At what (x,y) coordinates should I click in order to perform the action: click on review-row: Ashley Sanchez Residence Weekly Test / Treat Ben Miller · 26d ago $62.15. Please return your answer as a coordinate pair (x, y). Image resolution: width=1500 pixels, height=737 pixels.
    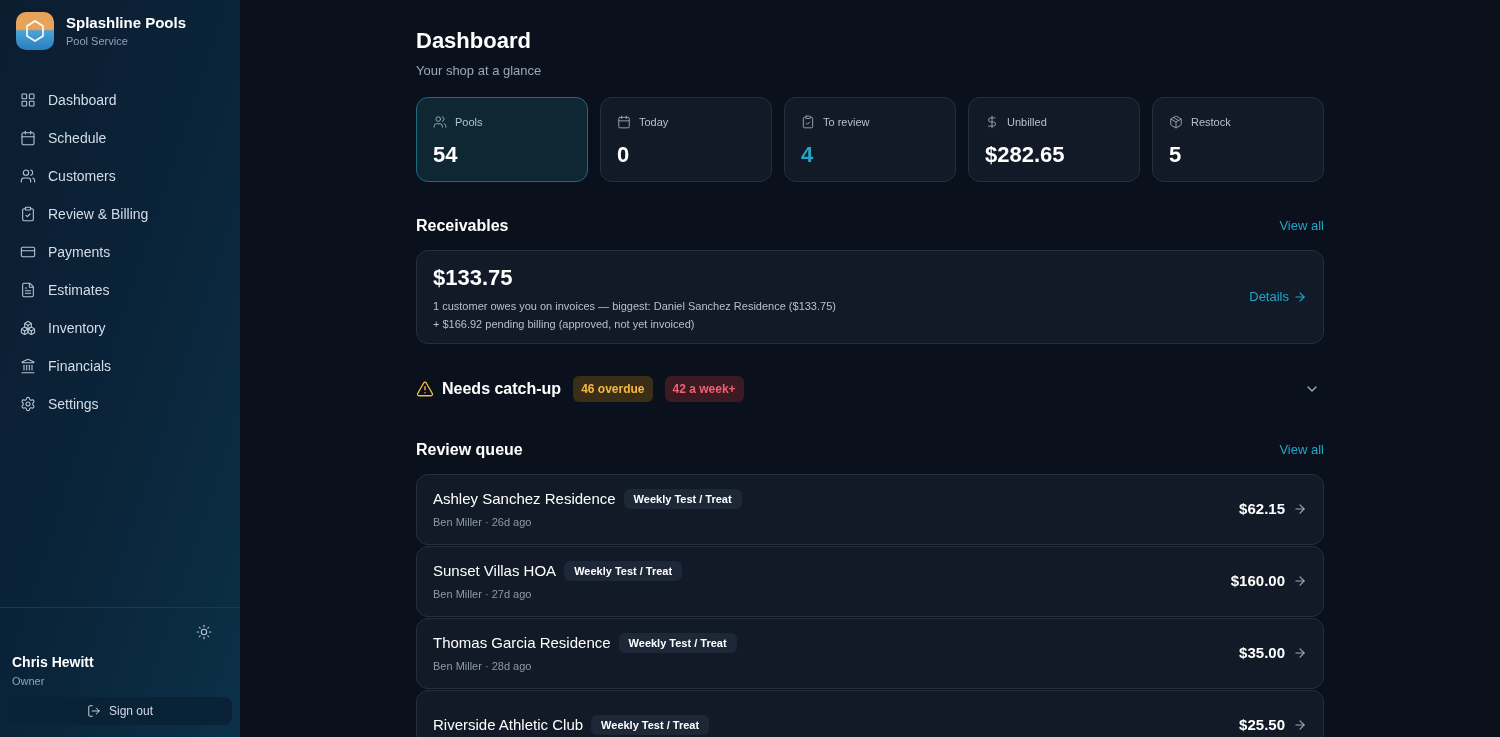
    Looking at the image, I should click on (870, 509).